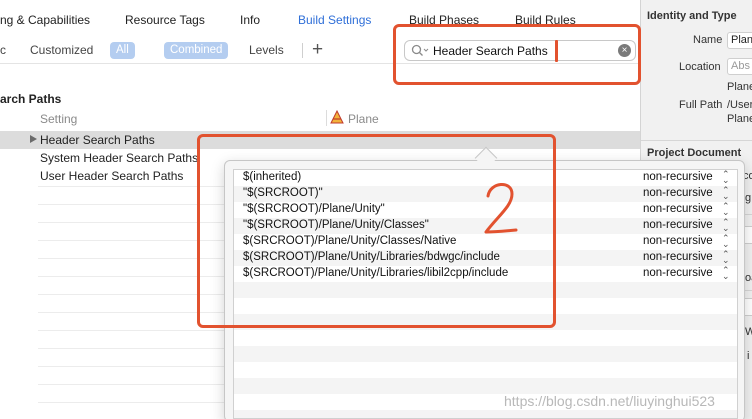 The width and height of the screenshot is (752, 419). What do you see at coordinates (250, 20) in the screenshot?
I see `tab-info: Info` at bounding box center [250, 20].